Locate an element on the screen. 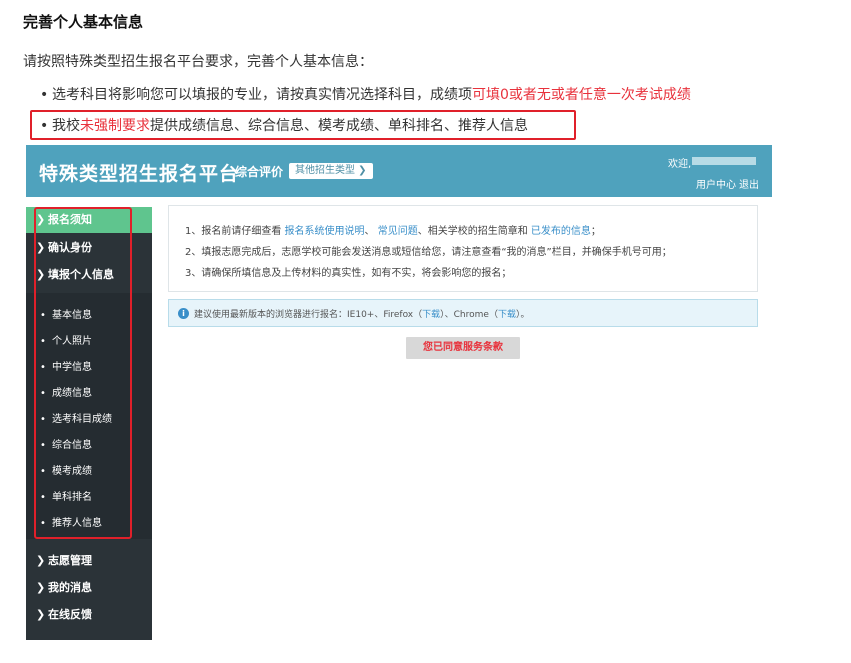 This screenshot has width=851, height=663. notice-text: 、相关学校的招生简章和 is located at coordinates (474, 231).